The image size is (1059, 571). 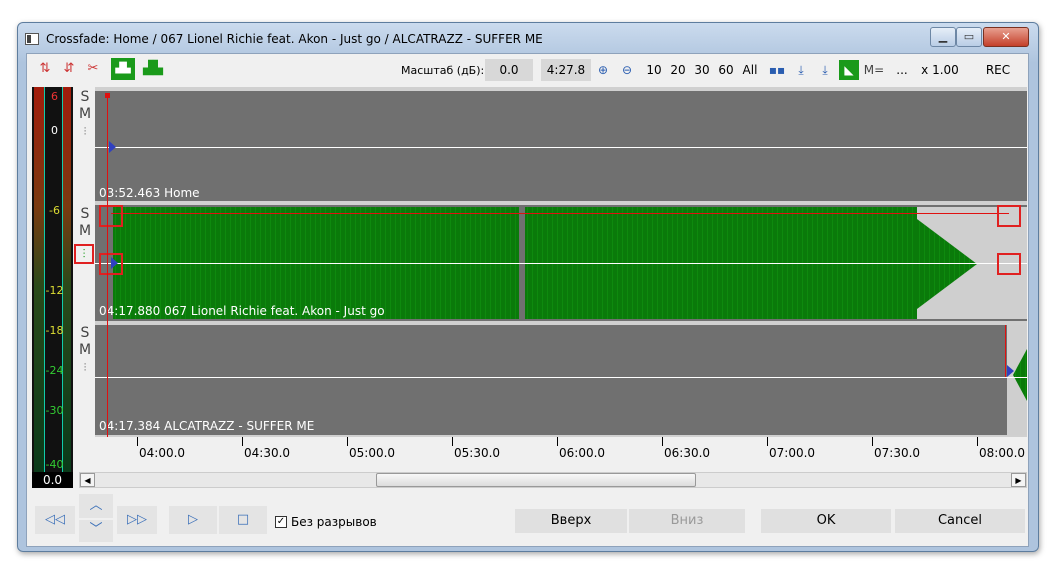 What do you see at coordinates (107, 95) in the screenshot?
I see `envelope-point` at bounding box center [107, 95].